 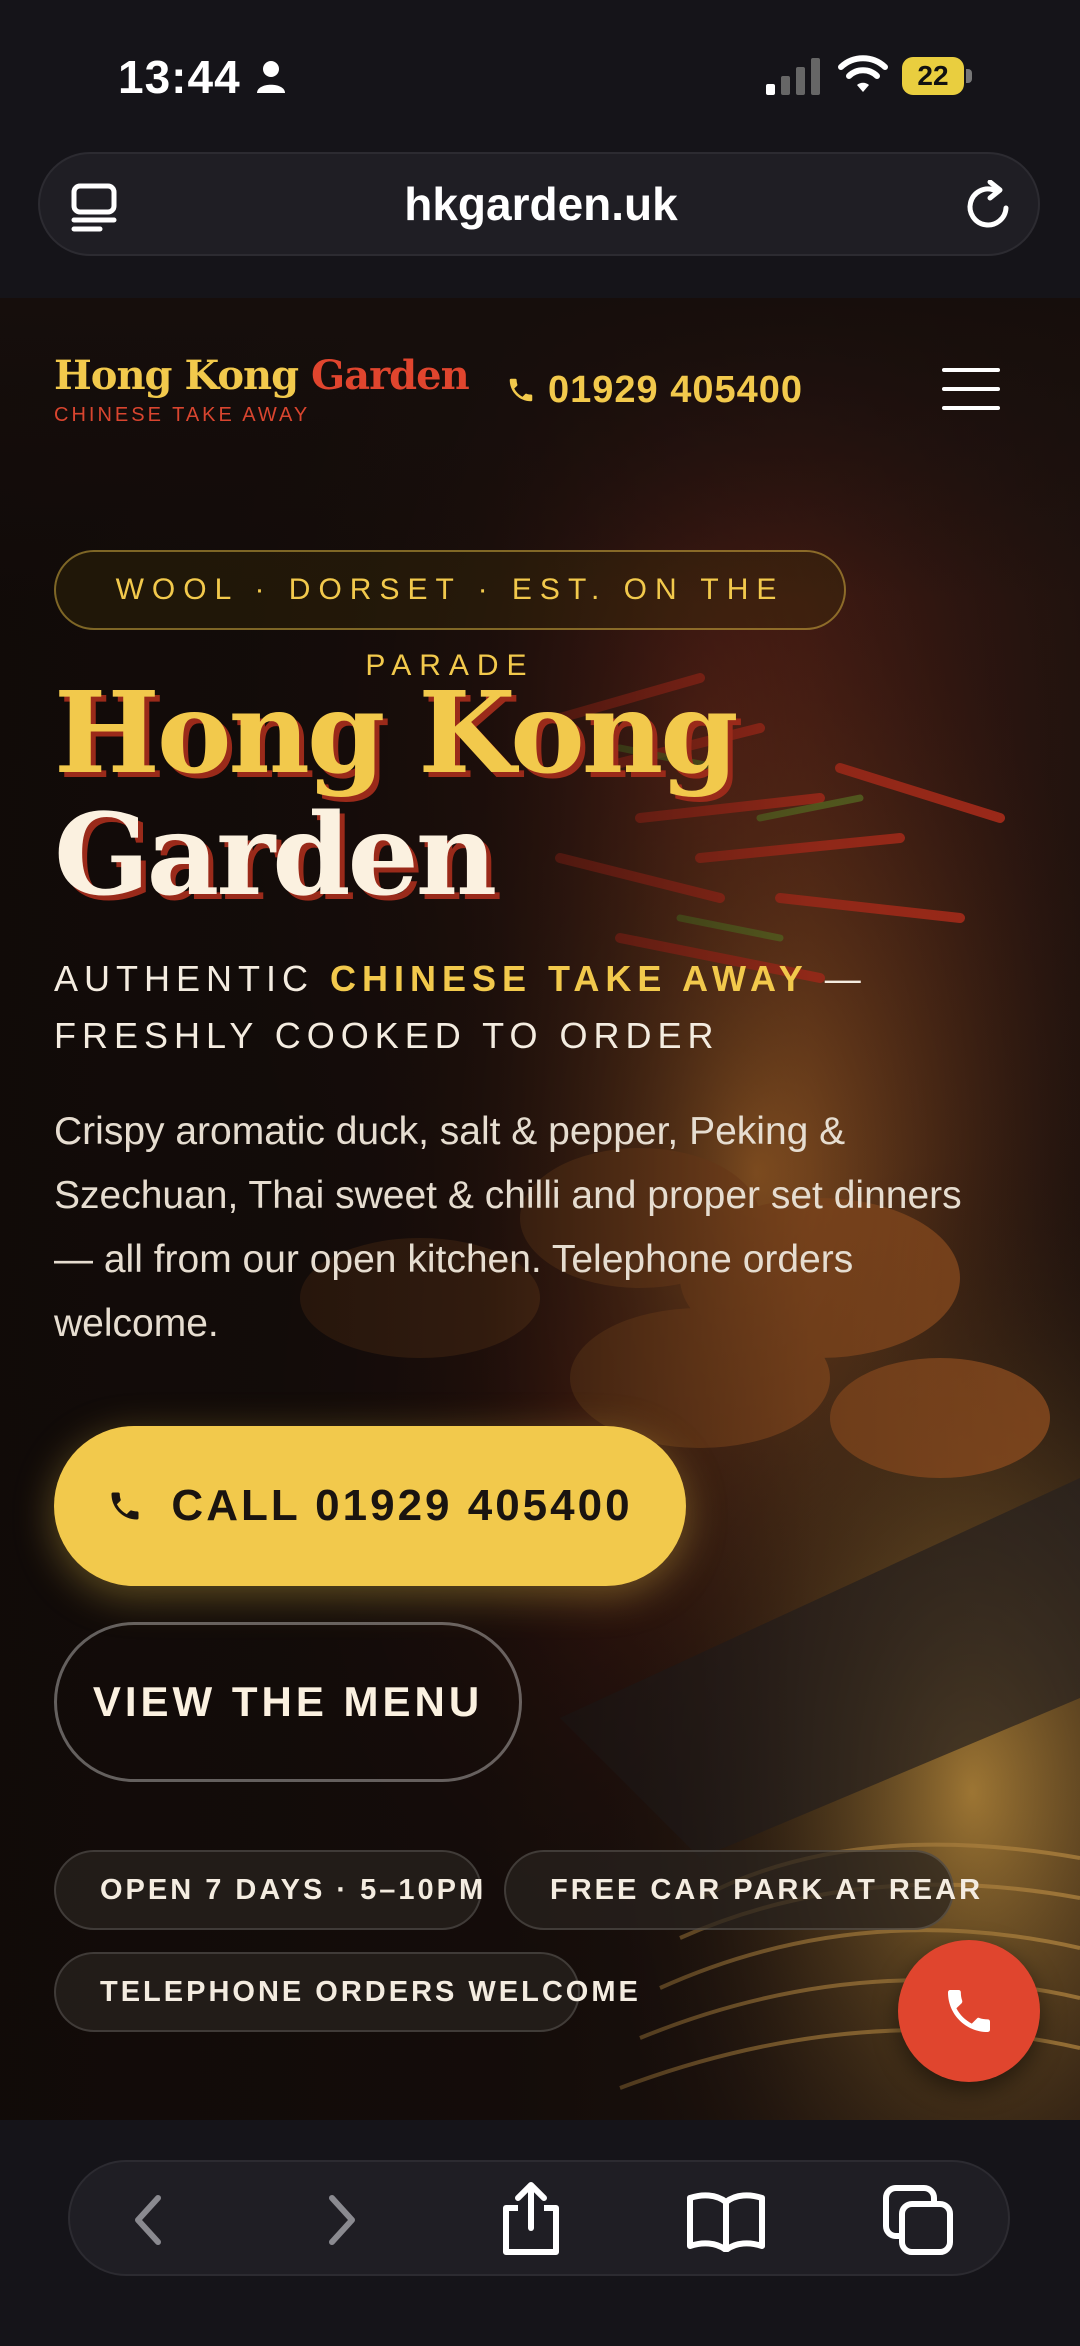 I want to click on parking-chip: FREE CAR PARK AT REAR, so click(x=742, y=1890).